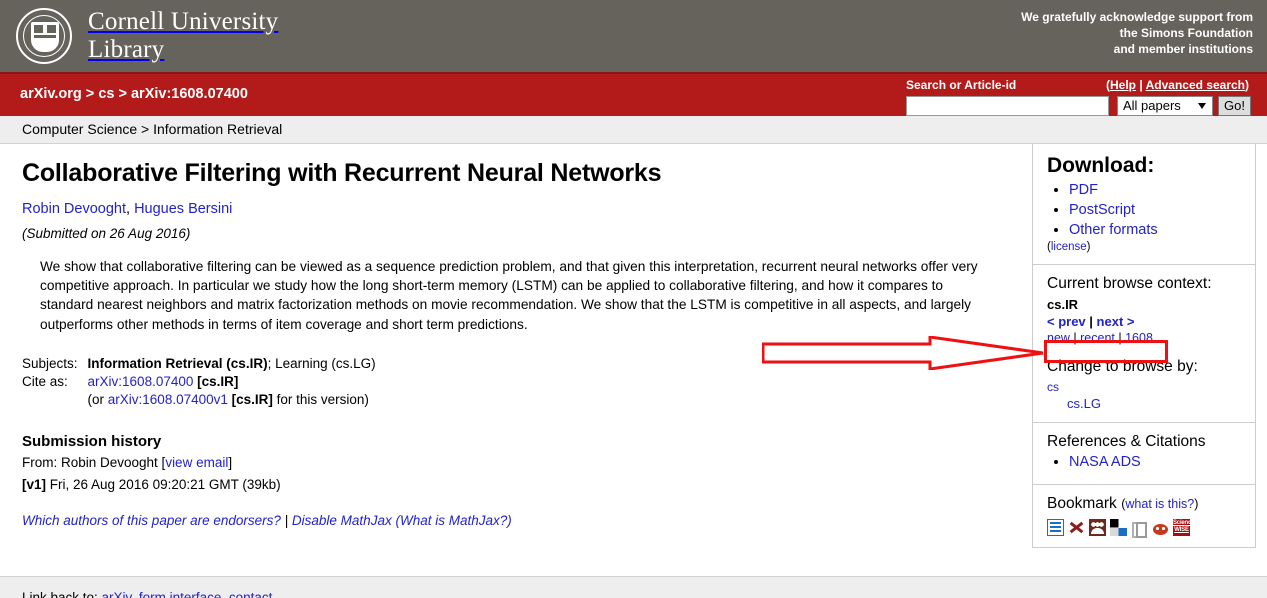 This screenshot has width=1267, height=598. I want to click on browse-month-link: 1608, so click(1139, 338).